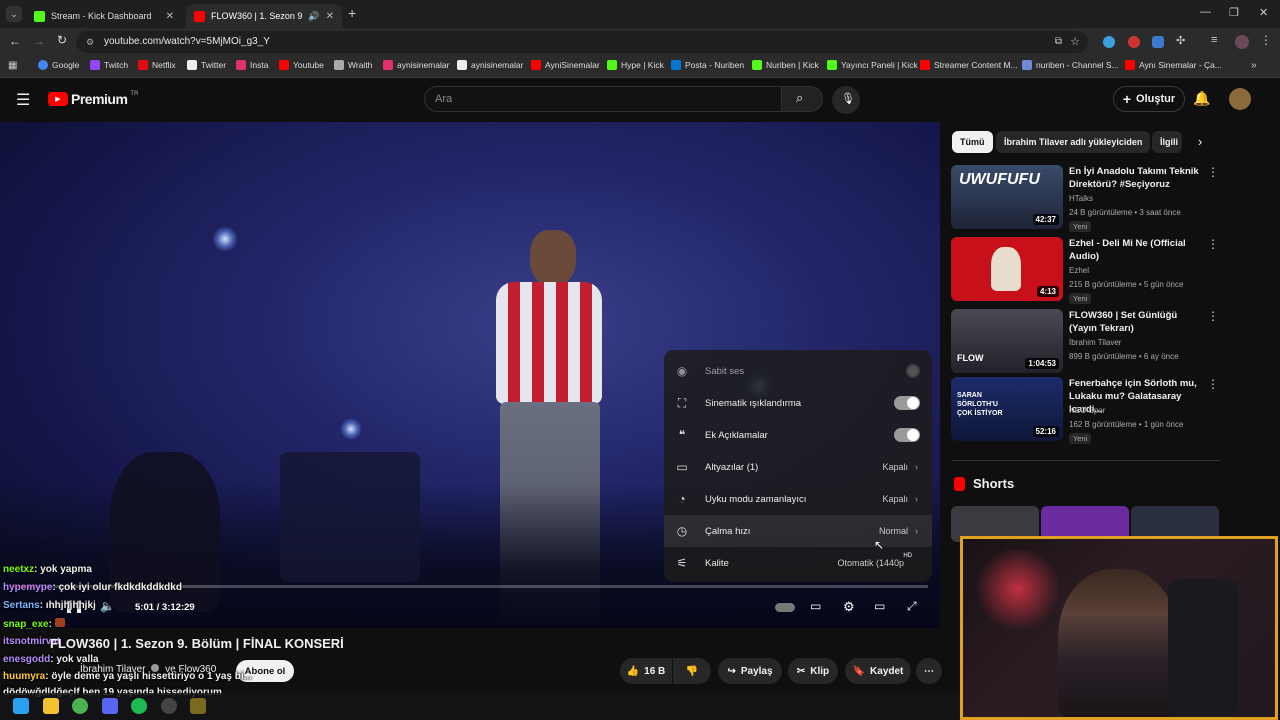 Image resolution: width=1280 pixels, height=720 pixels. Describe the element at coordinates (1254, 65) in the screenshot. I see `more-bookmarks-icon: »` at that location.